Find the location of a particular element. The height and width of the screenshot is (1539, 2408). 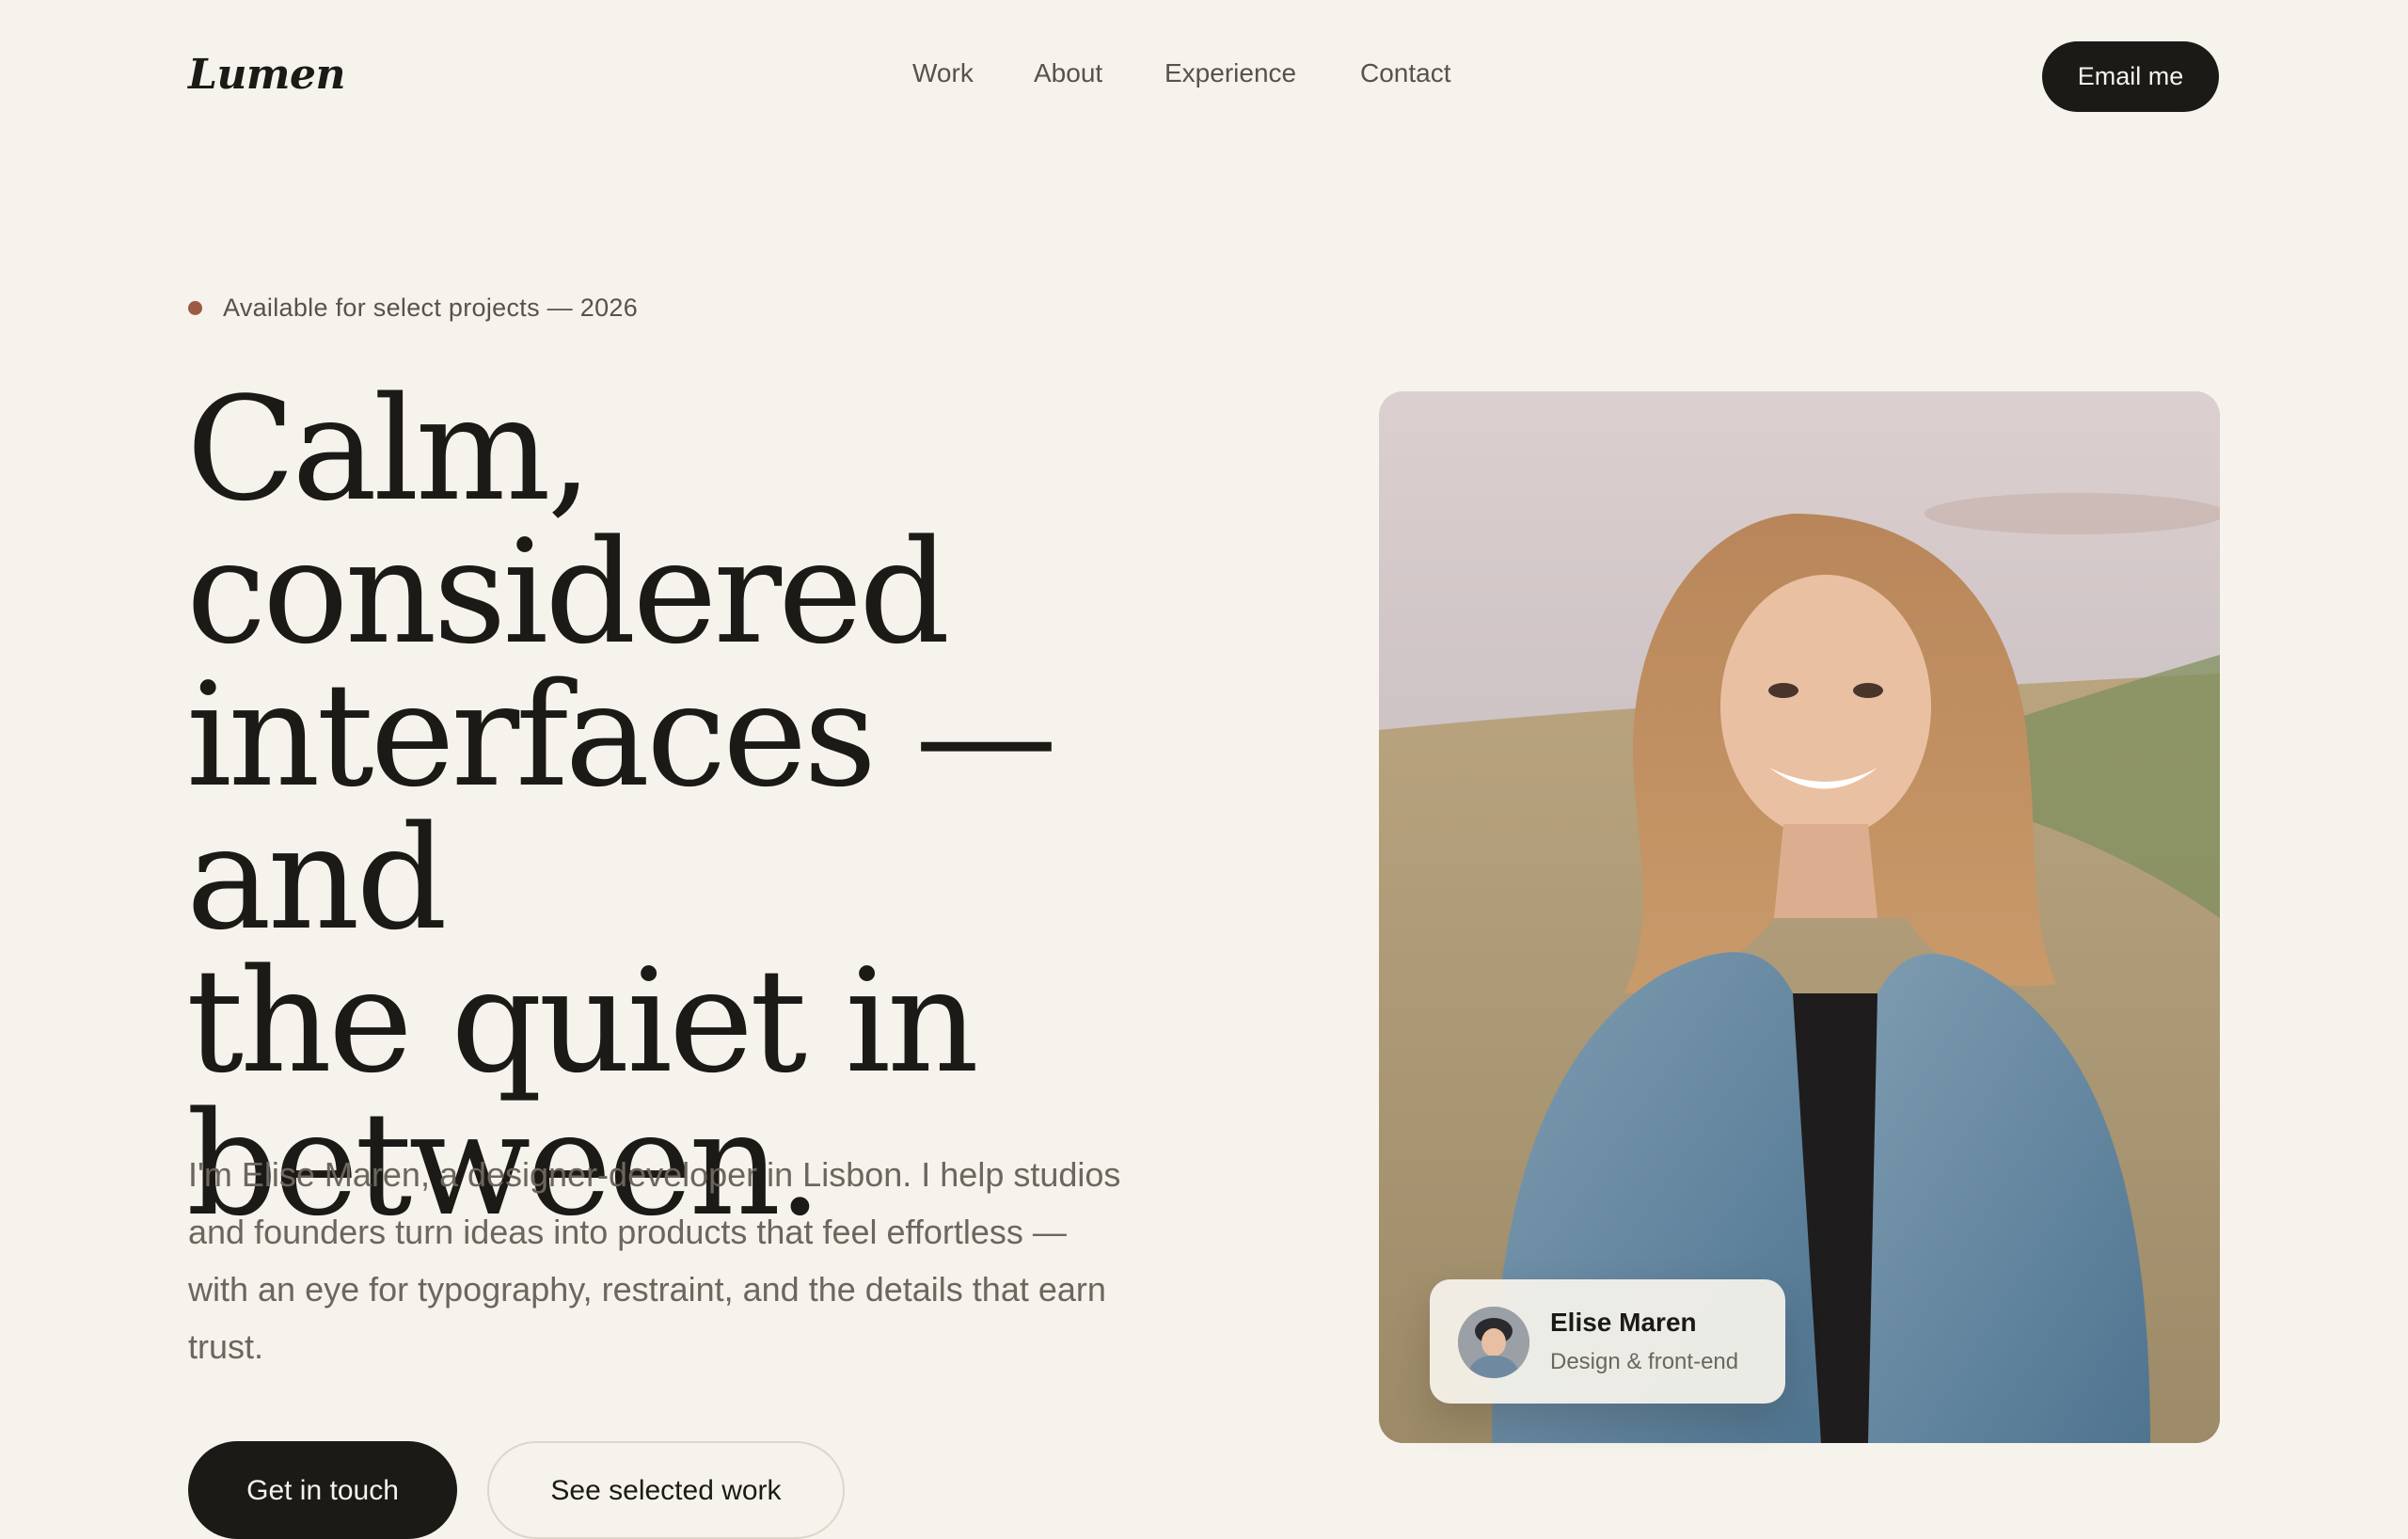

profile-role: Design & front-end is located at coordinates (1645, 1361).